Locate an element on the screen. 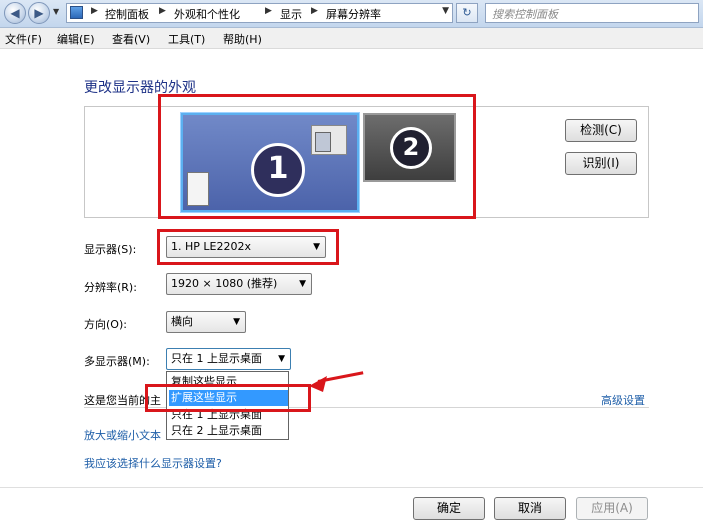 The height and width of the screenshot is (520, 703). orientation-label: 方向(O): is located at coordinates (105, 324).